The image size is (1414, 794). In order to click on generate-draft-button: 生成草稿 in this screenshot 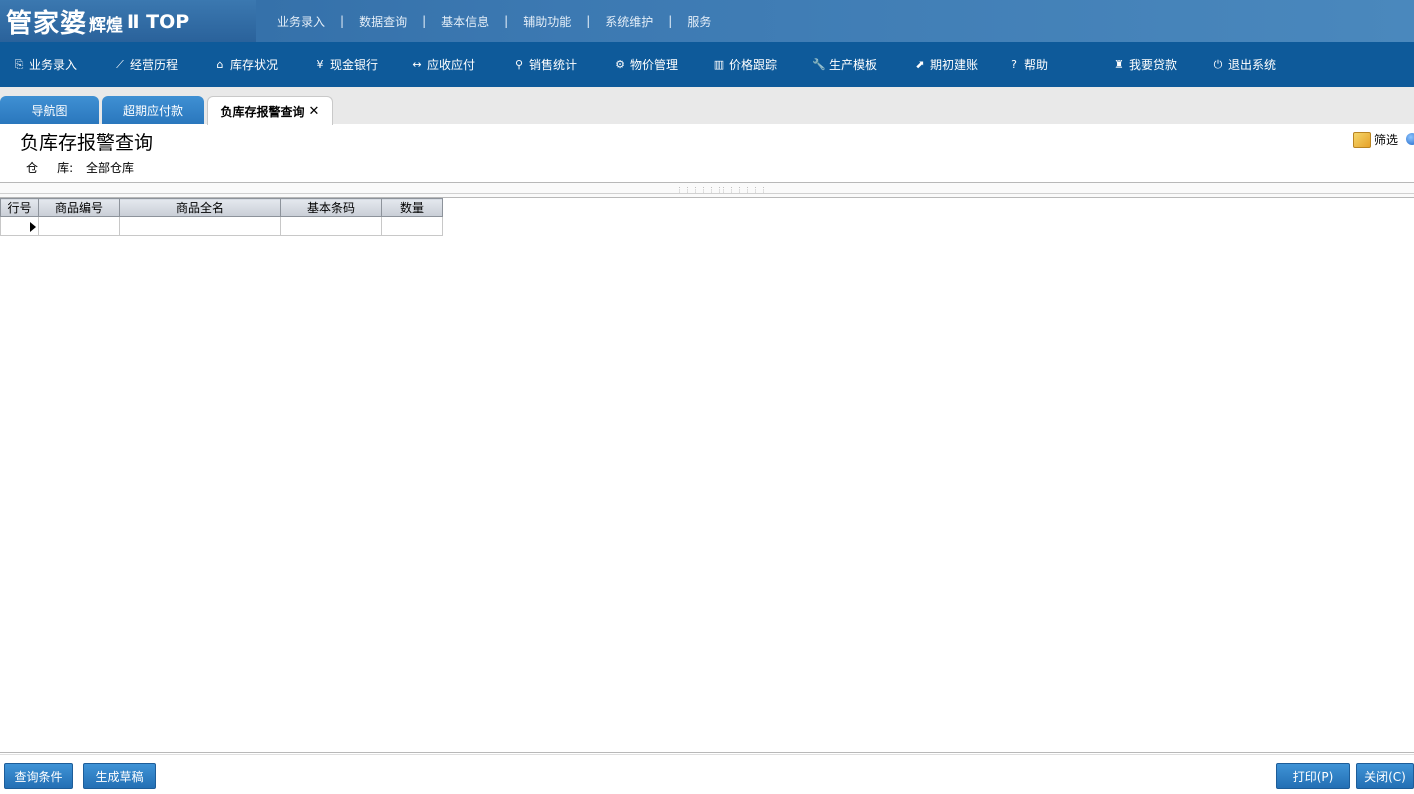, I will do `click(119, 776)`.